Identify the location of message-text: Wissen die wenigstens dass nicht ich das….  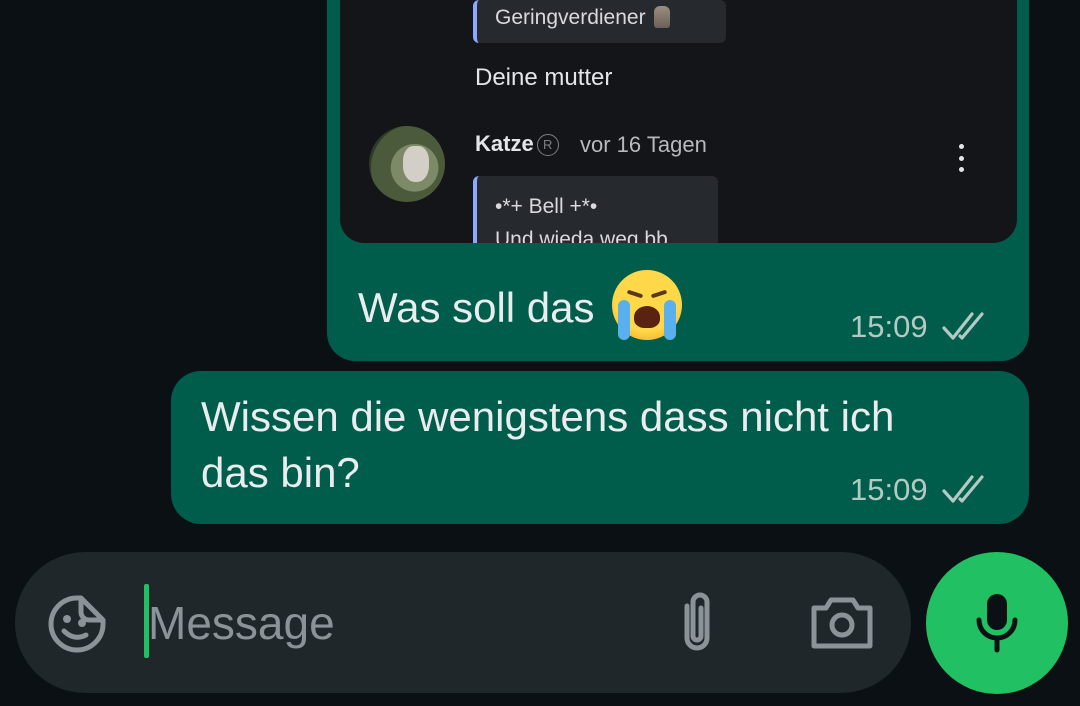
(548, 444).